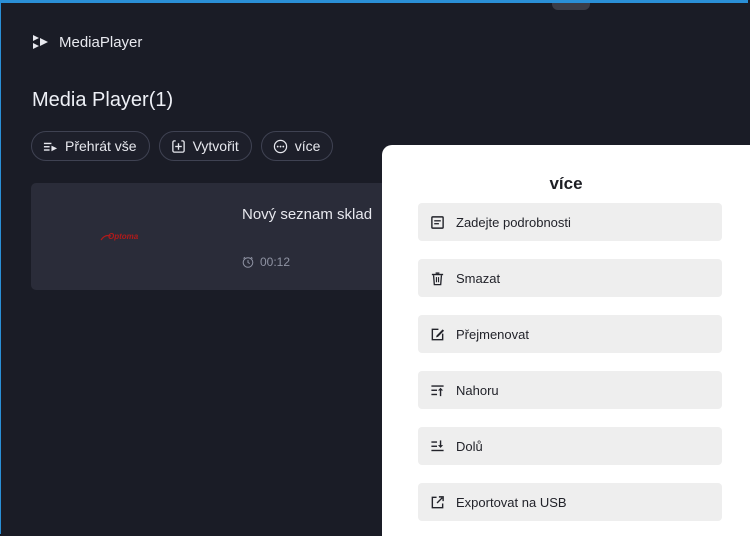 This screenshot has width=750, height=536. Describe the element at coordinates (101, 146) in the screenshot. I see `play-all-label: Přehrát vše` at that location.